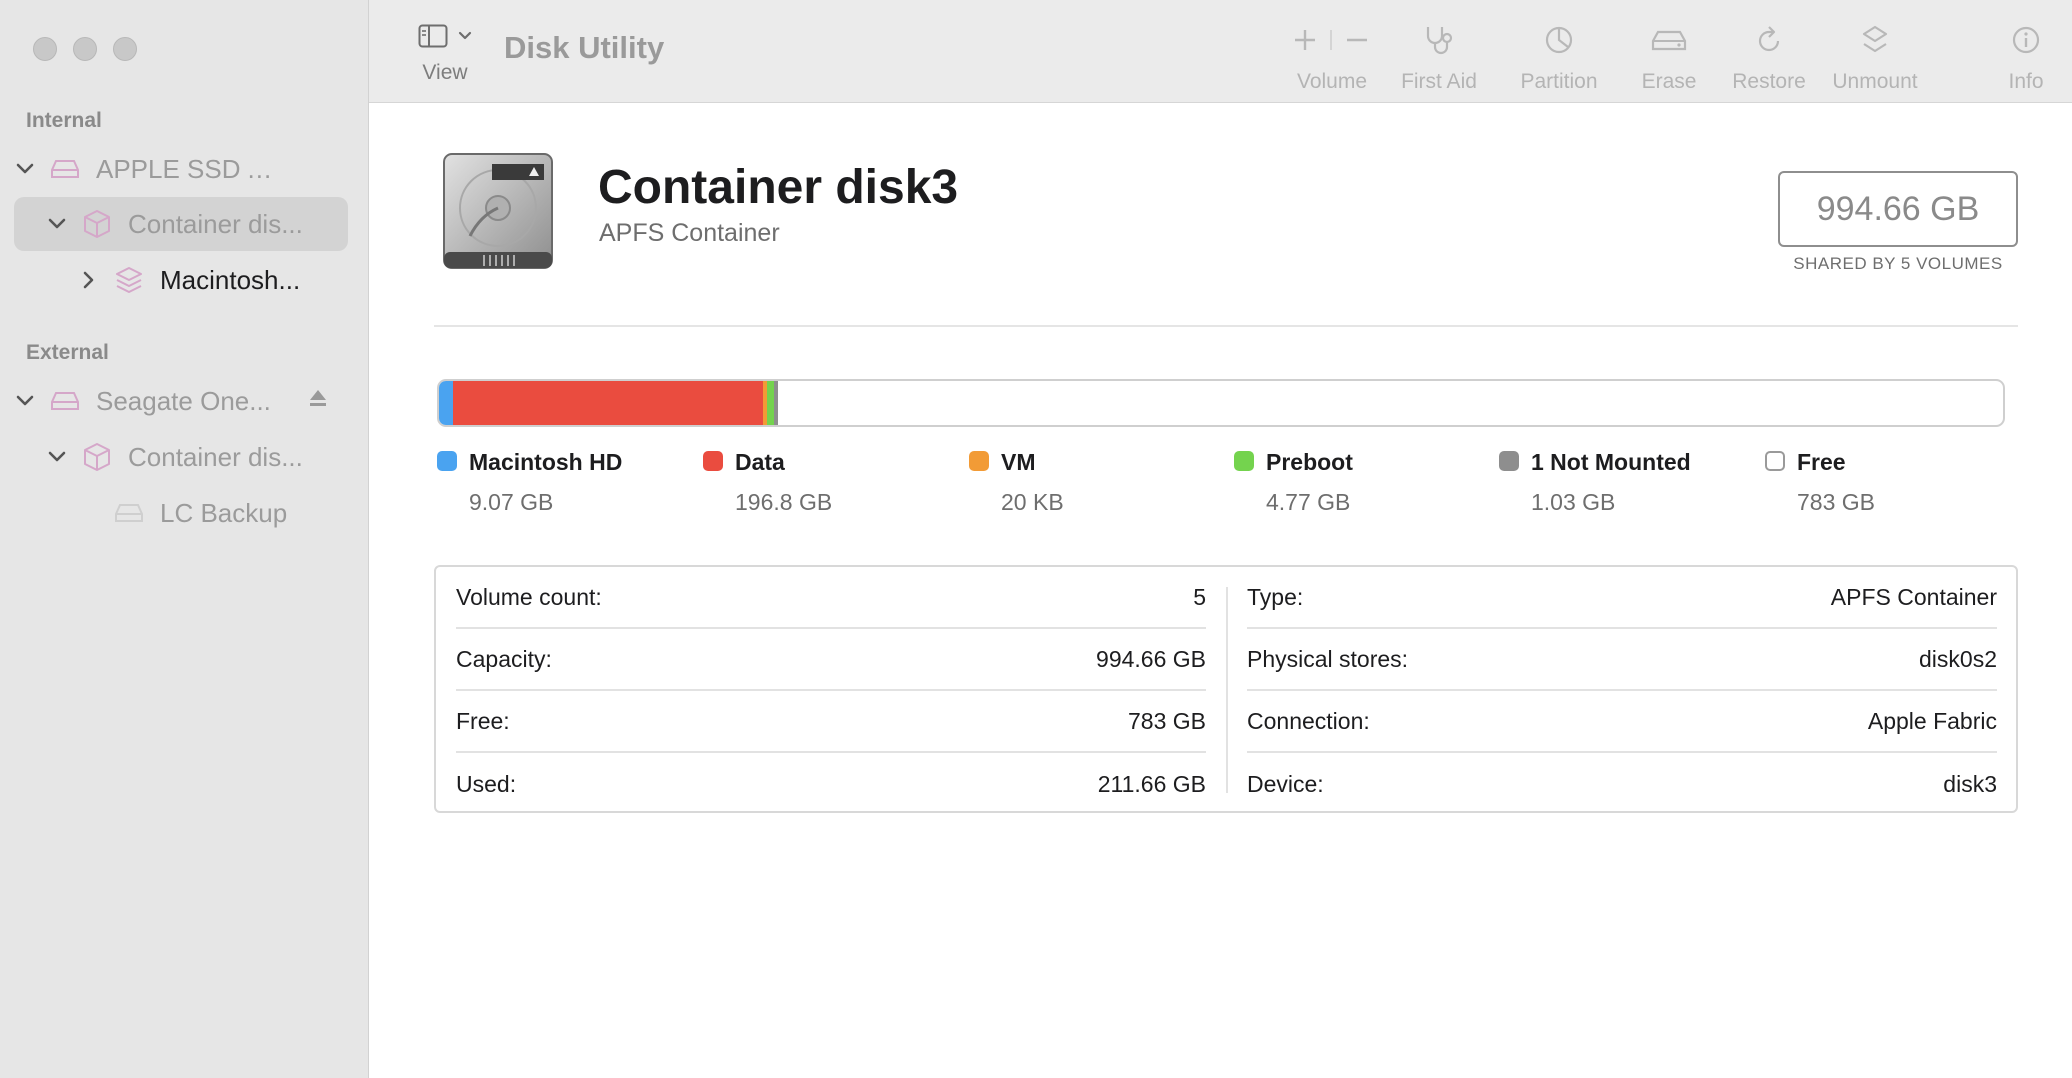 This screenshot has width=2072, height=1078. Describe the element at coordinates (1439, 40) in the screenshot. I see `stethoscope-icon` at that location.